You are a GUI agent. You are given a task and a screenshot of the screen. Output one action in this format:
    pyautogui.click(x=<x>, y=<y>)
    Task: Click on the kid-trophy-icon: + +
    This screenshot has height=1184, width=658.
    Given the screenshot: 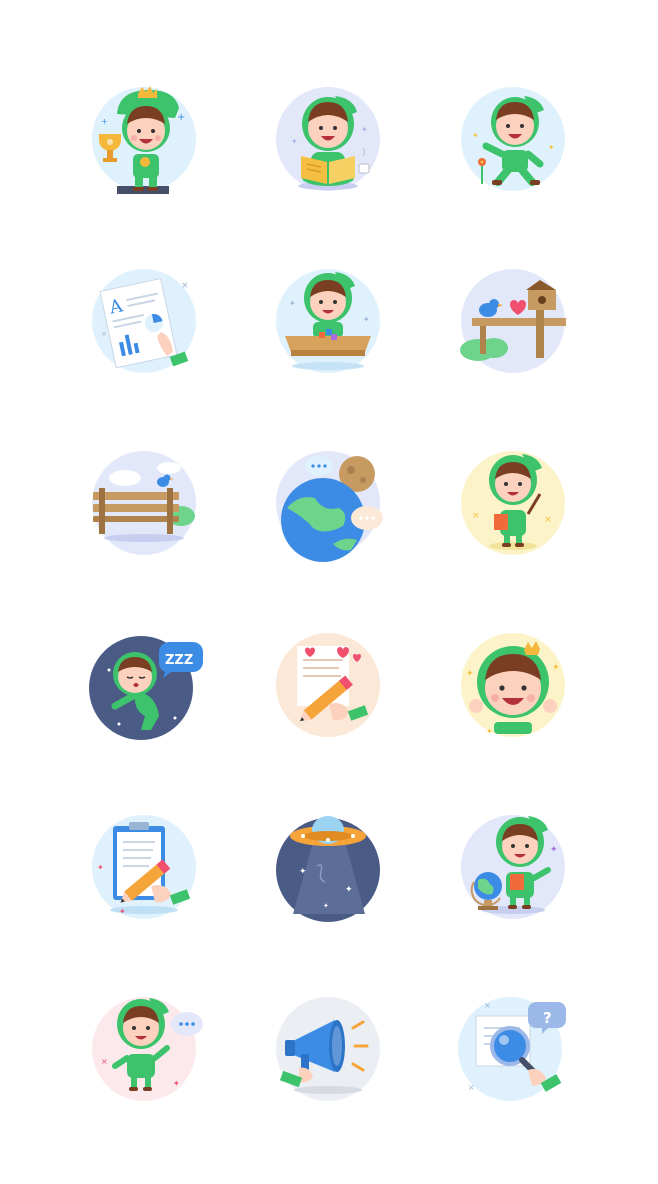 What is the action you would take?
    pyautogui.click(x=144, y=139)
    